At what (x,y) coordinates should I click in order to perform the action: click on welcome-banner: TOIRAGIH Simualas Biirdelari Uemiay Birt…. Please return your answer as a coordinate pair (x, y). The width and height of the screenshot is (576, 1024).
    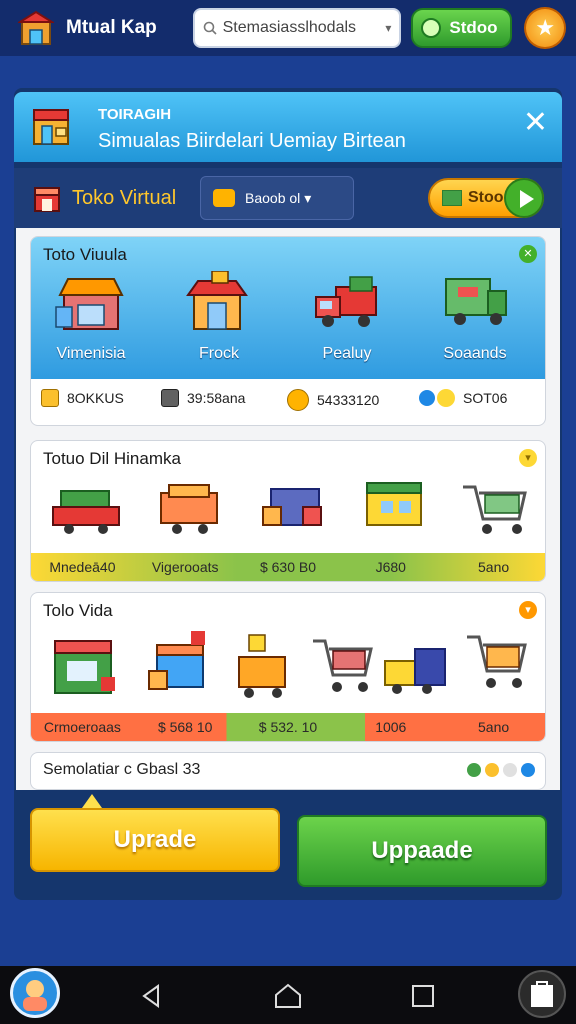
    Looking at the image, I should click on (288, 127).